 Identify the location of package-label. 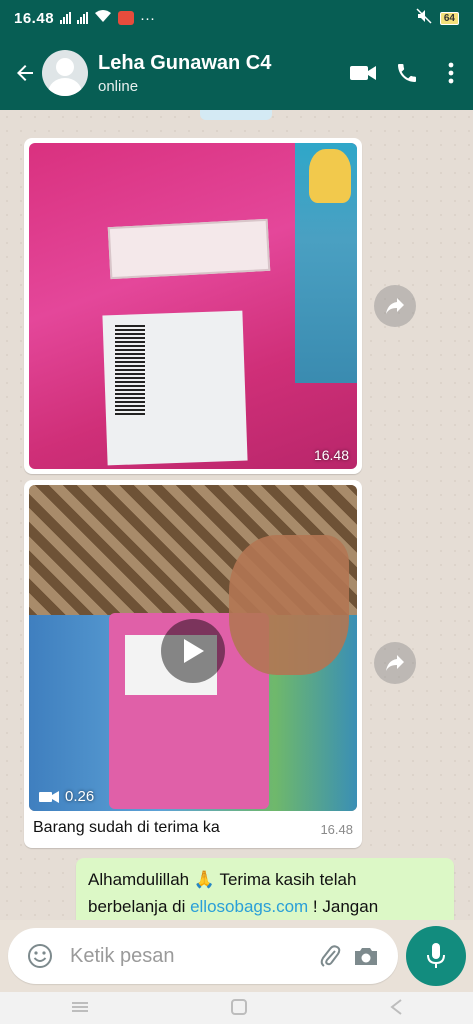
(189, 249).